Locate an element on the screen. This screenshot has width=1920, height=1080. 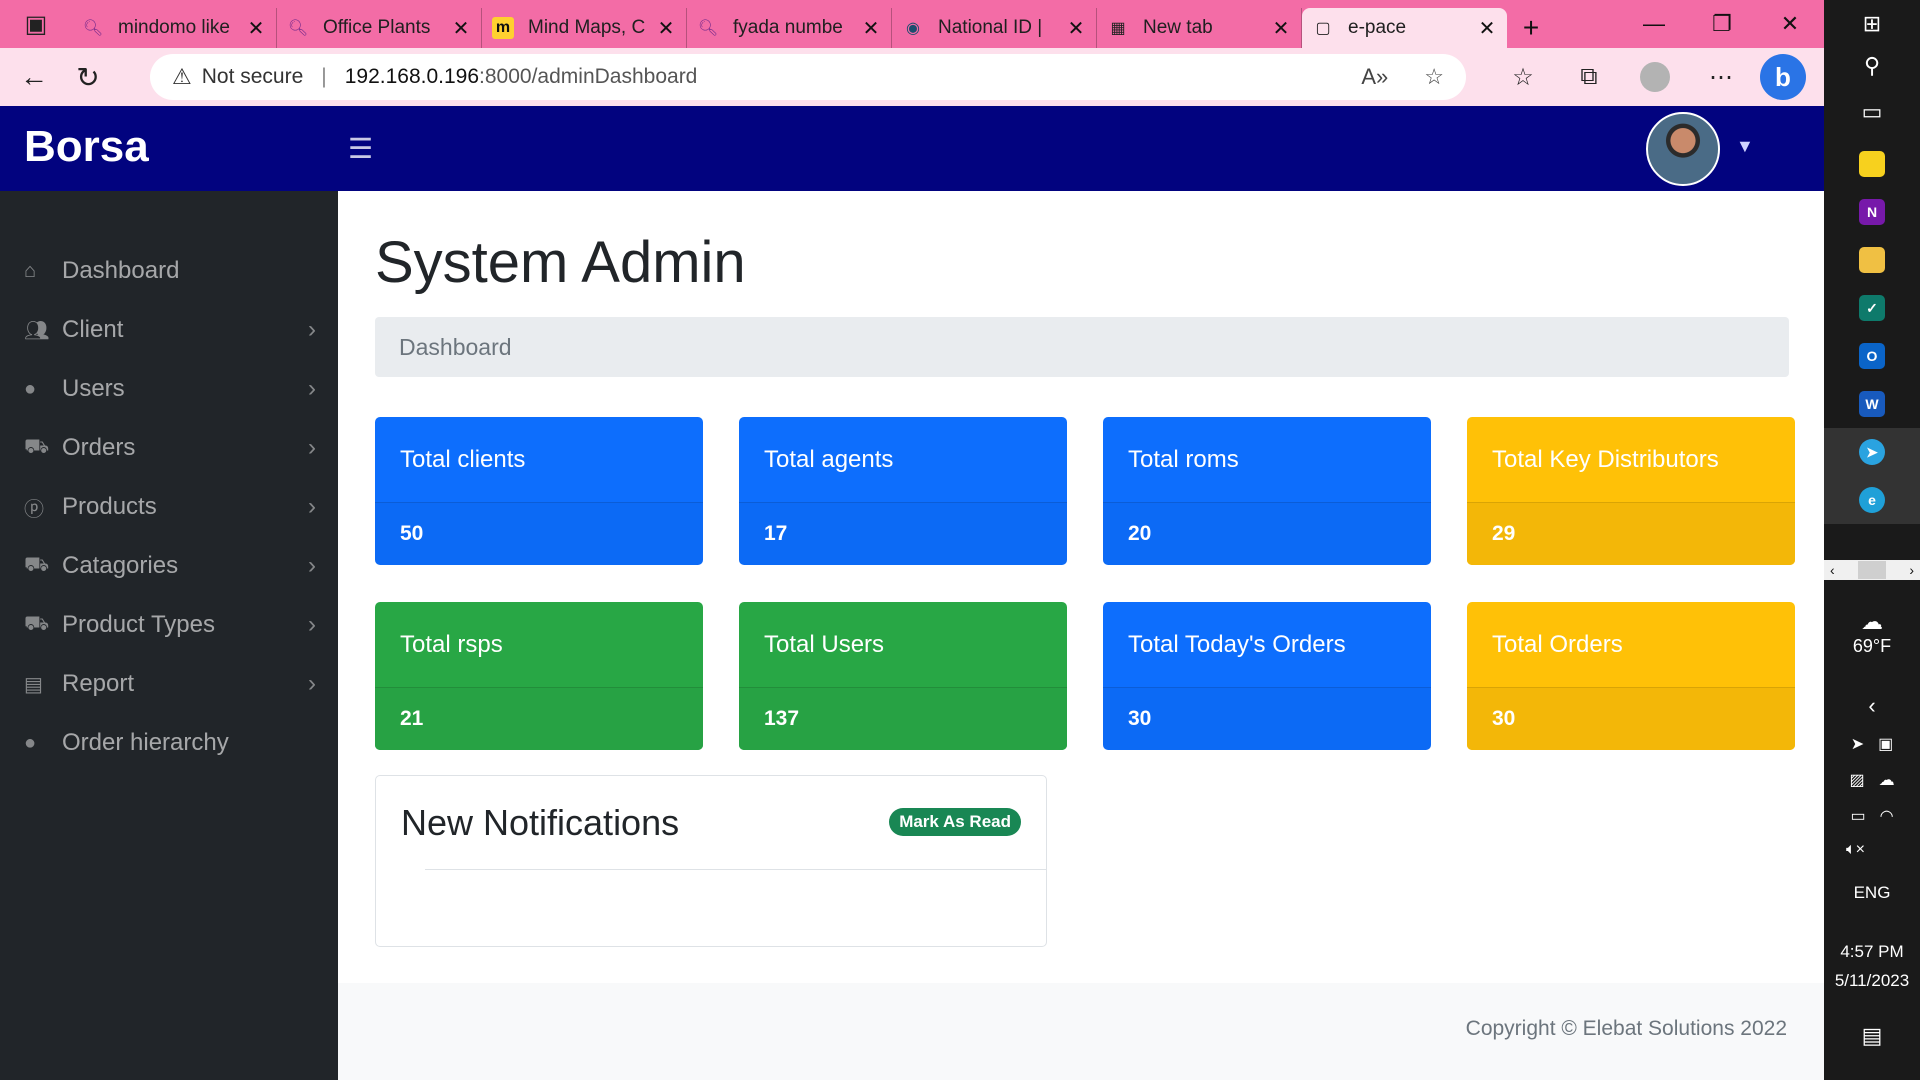
stat-card: Total Users 137 is located at coordinates (903, 676).